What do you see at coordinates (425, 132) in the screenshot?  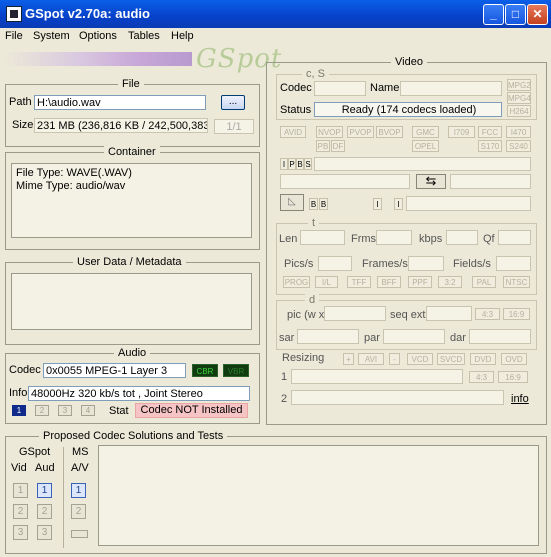 I see `gmc-tag: GMC` at bounding box center [425, 132].